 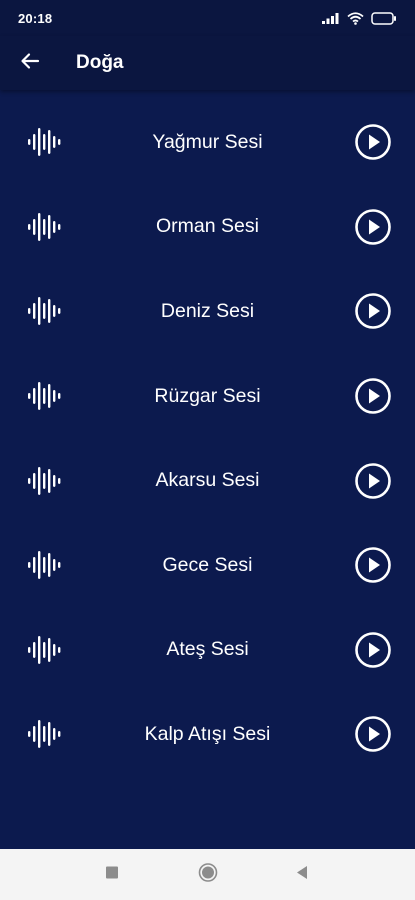 I want to click on sound-label: Kalp Atışı Sesi, so click(x=207, y=733).